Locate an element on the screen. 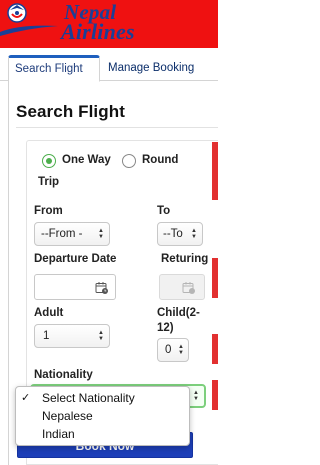 The width and height of the screenshot is (320, 465). child-label-line2: 12) is located at coordinates (165, 328).